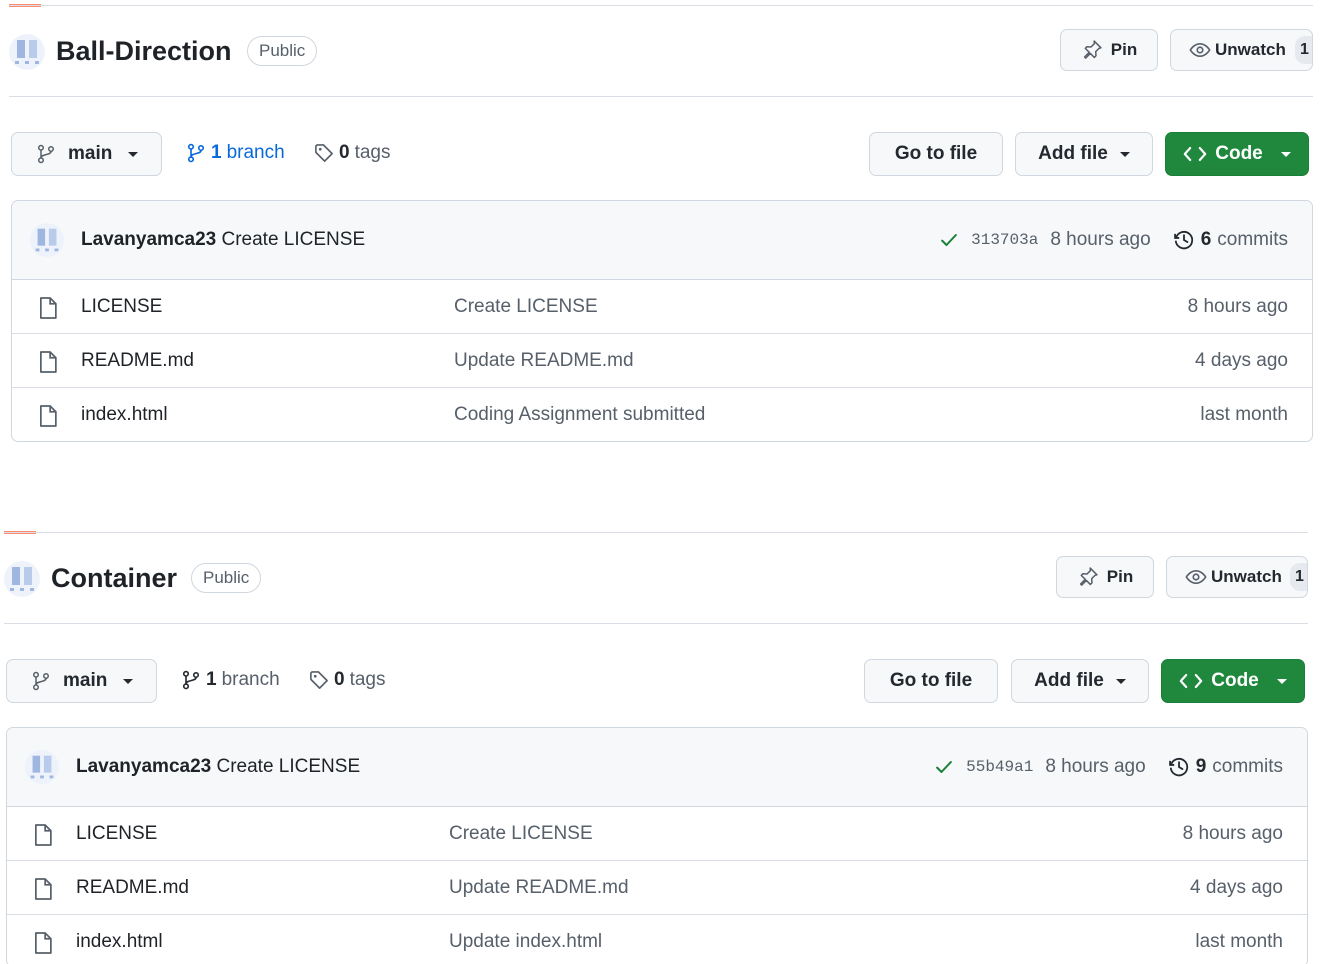  What do you see at coordinates (144, 51) in the screenshot?
I see `repo-name-link: Ball-Direction` at bounding box center [144, 51].